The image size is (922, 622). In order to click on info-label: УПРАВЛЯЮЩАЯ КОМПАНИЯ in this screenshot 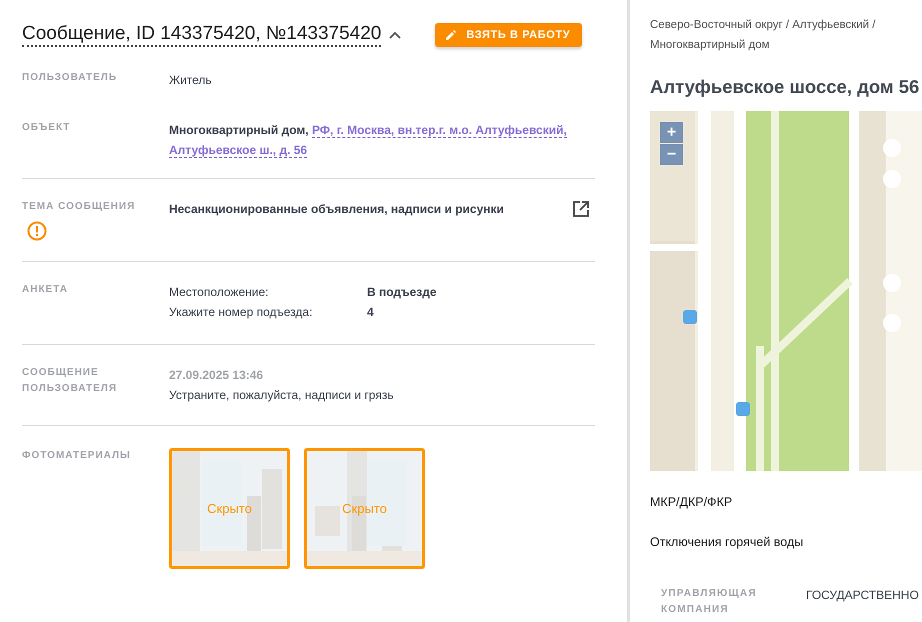, I will do `click(709, 602)`.